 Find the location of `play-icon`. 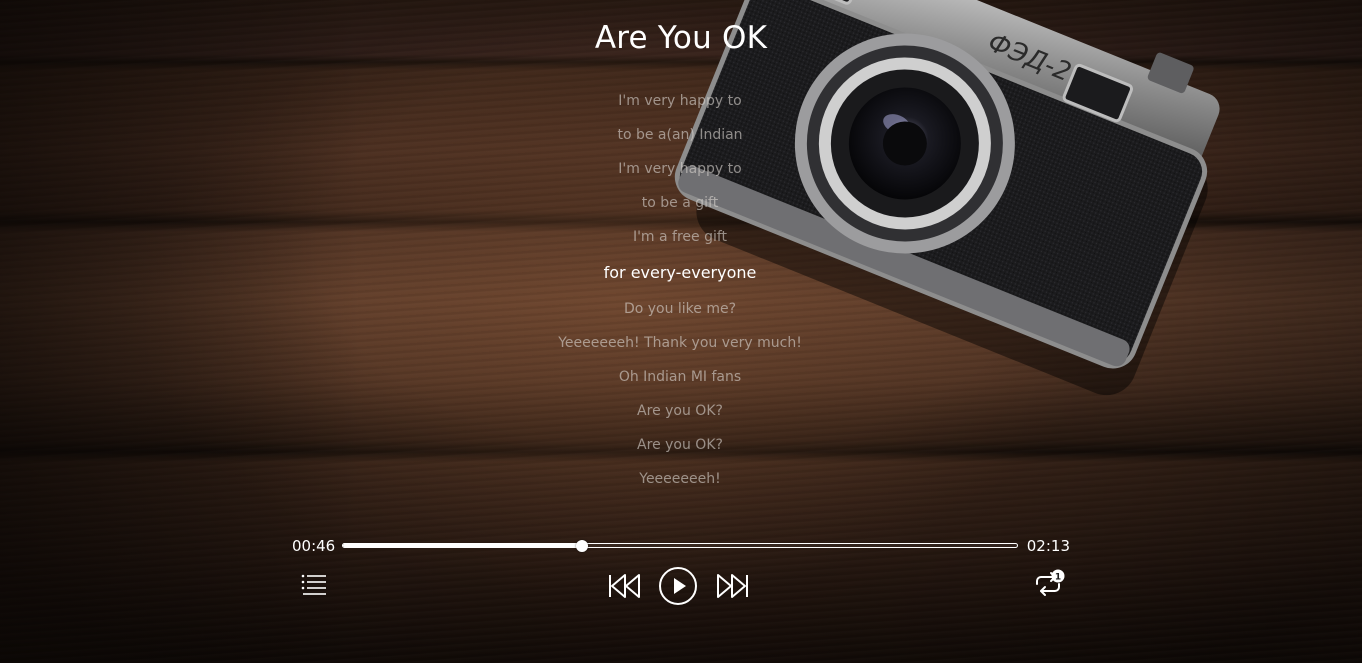

play-icon is located at coordinates (678, 586).